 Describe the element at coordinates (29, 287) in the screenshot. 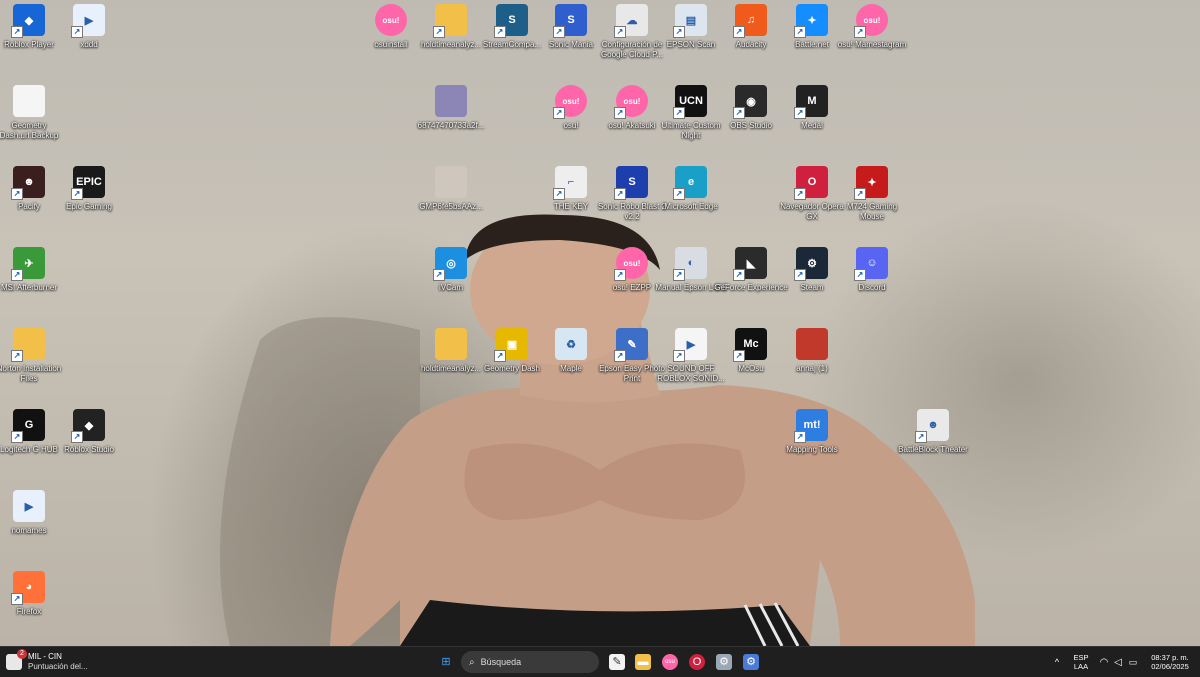

I see `desktop-icon-label: MSI Afterburner` at that location.